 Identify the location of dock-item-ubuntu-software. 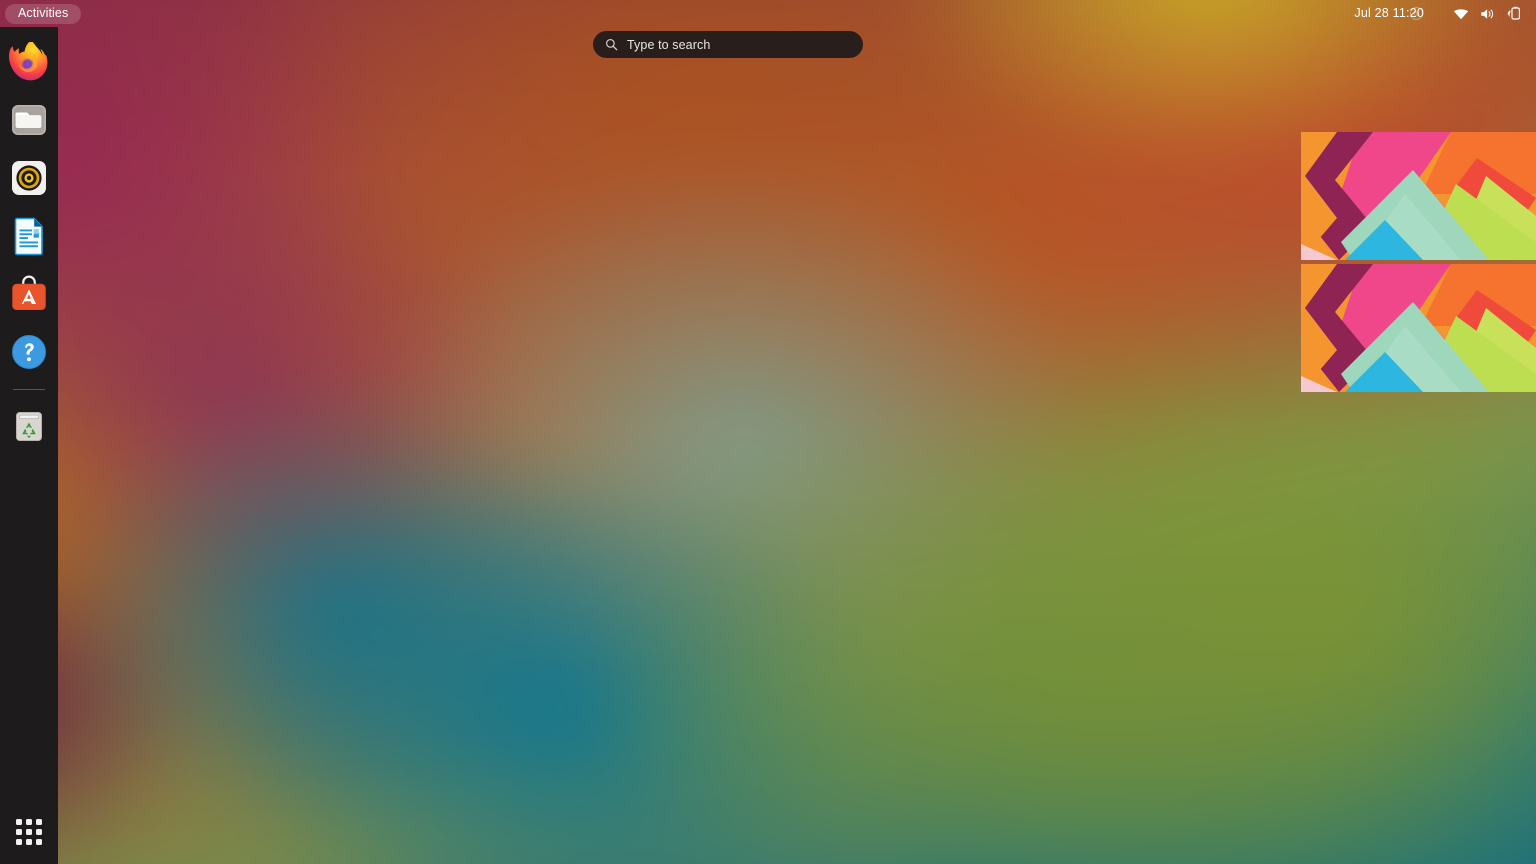
(29, 294).